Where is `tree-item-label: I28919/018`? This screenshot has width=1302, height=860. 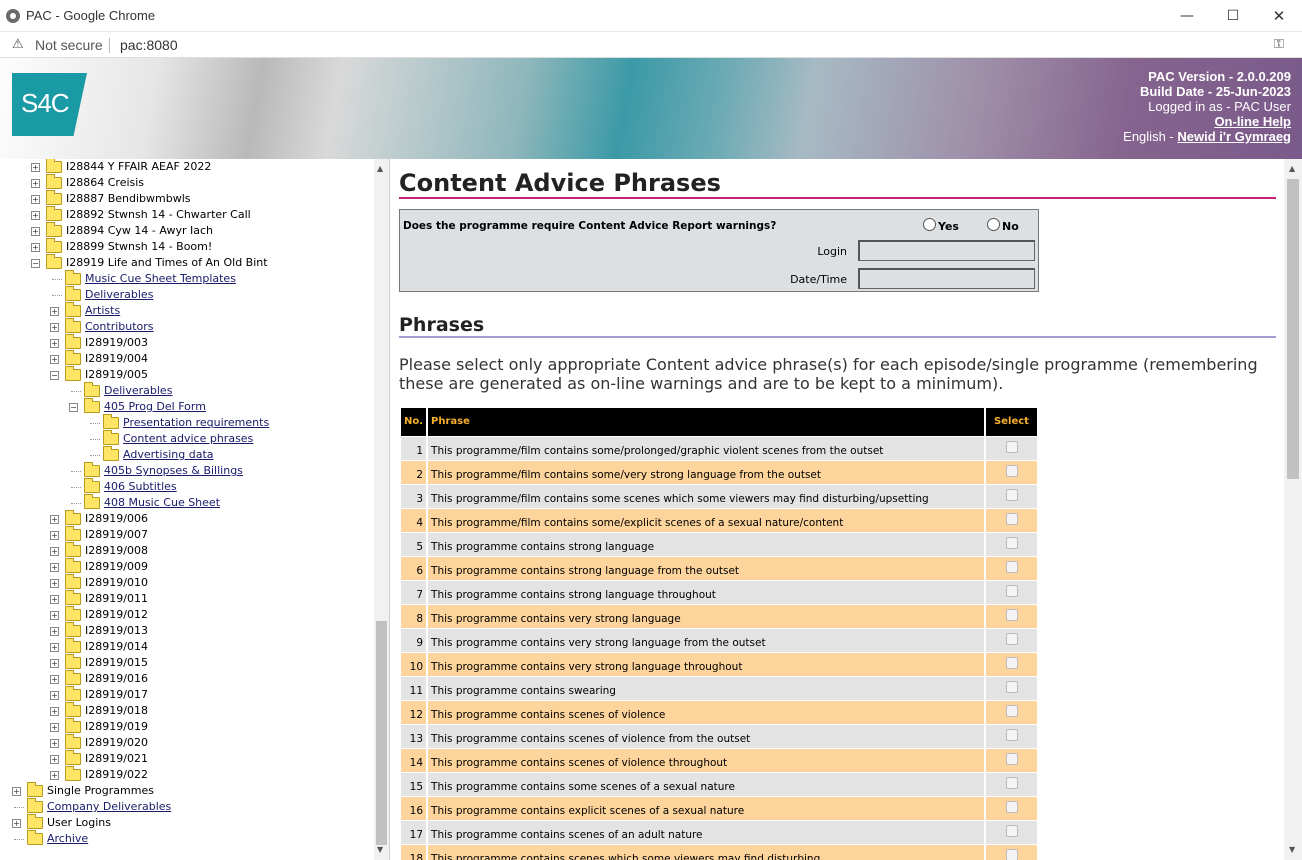
tree-item-label: I28919/018 is located at coordinates (116, 711).